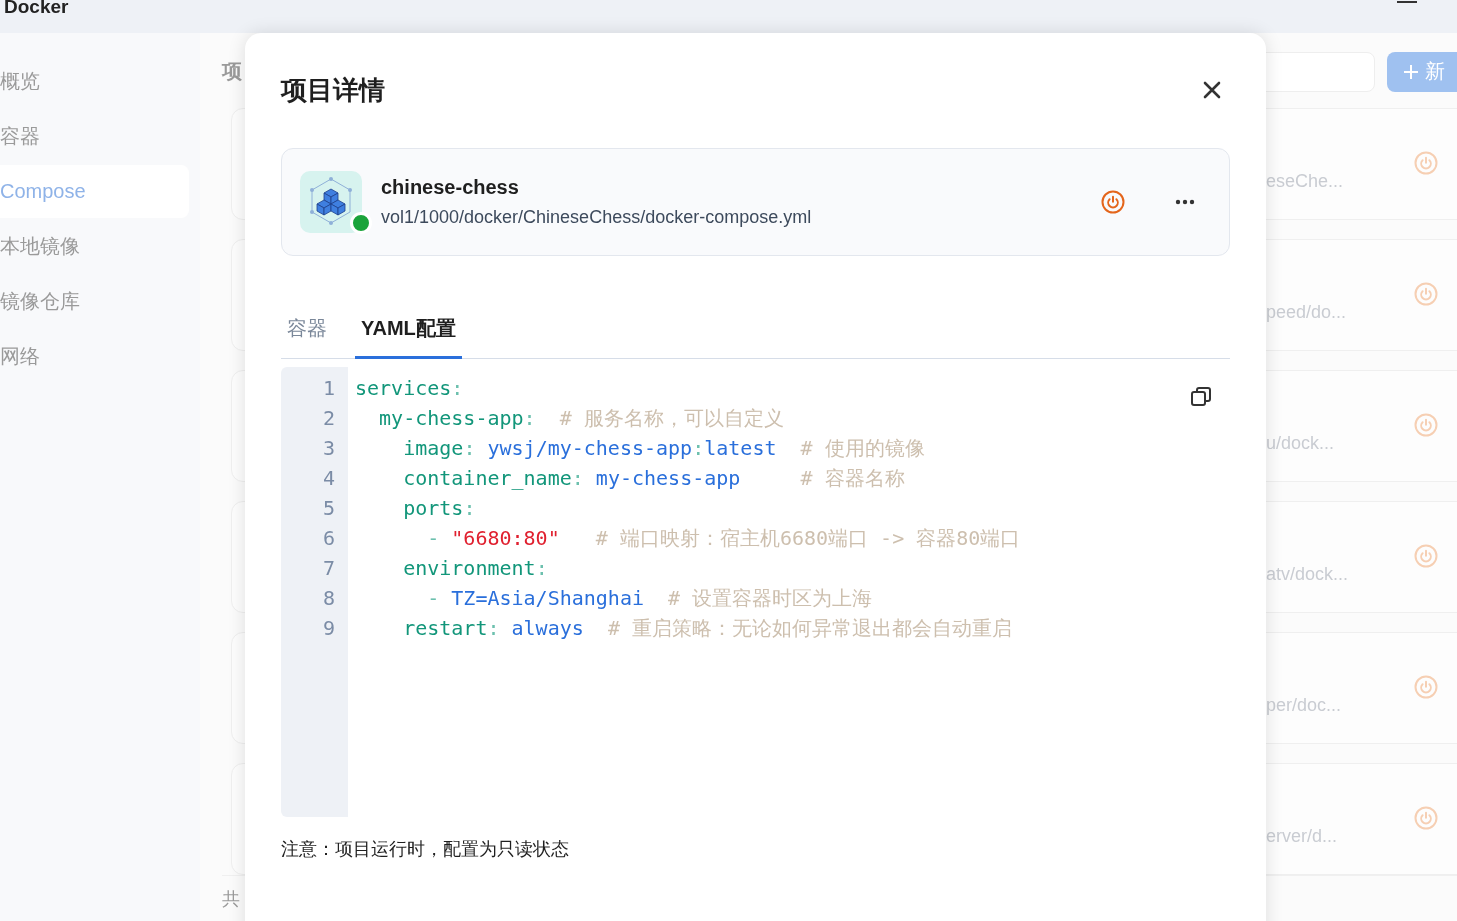 This screenshot has height=921, width=1457. Describe the element at coordinates (1212, 90) in the screenshot. I see `close-icon` at that location.